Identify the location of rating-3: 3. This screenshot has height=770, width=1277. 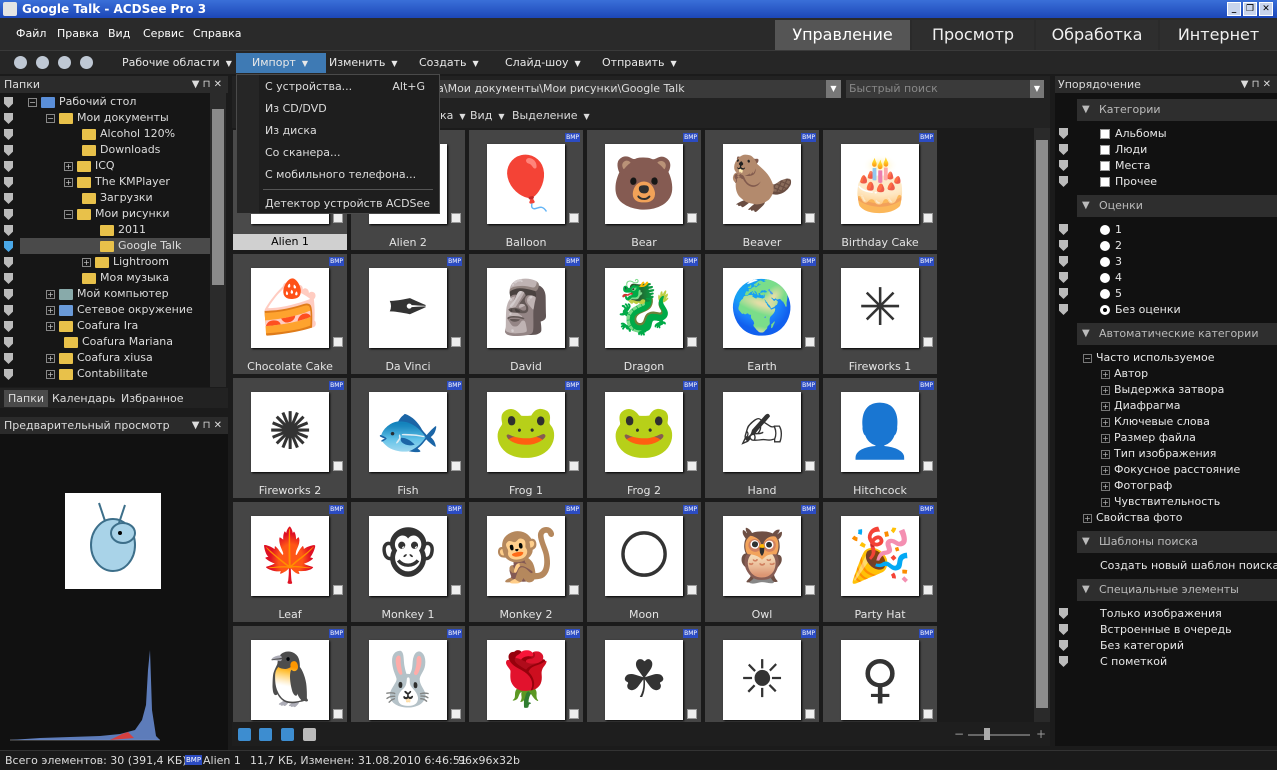
(1111, 261).